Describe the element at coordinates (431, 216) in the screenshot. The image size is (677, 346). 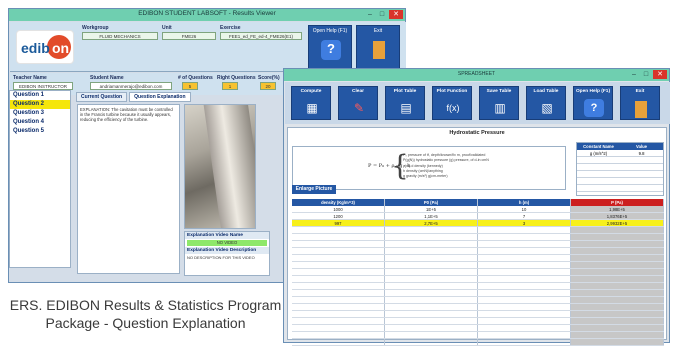
I see `table-cell: 1,1E+5` at that location.